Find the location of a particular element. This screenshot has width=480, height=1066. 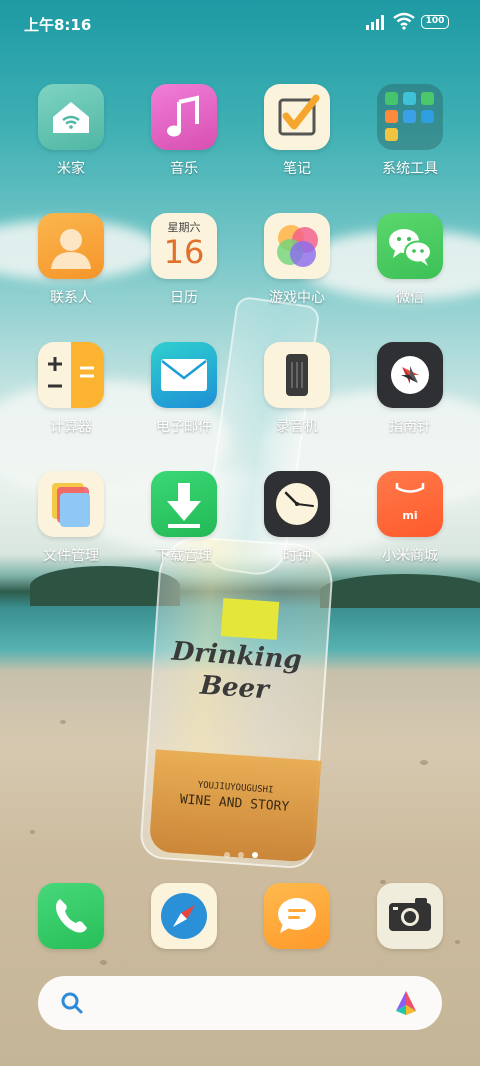

app-label: 录音机 is located at coordinates (297, 427).